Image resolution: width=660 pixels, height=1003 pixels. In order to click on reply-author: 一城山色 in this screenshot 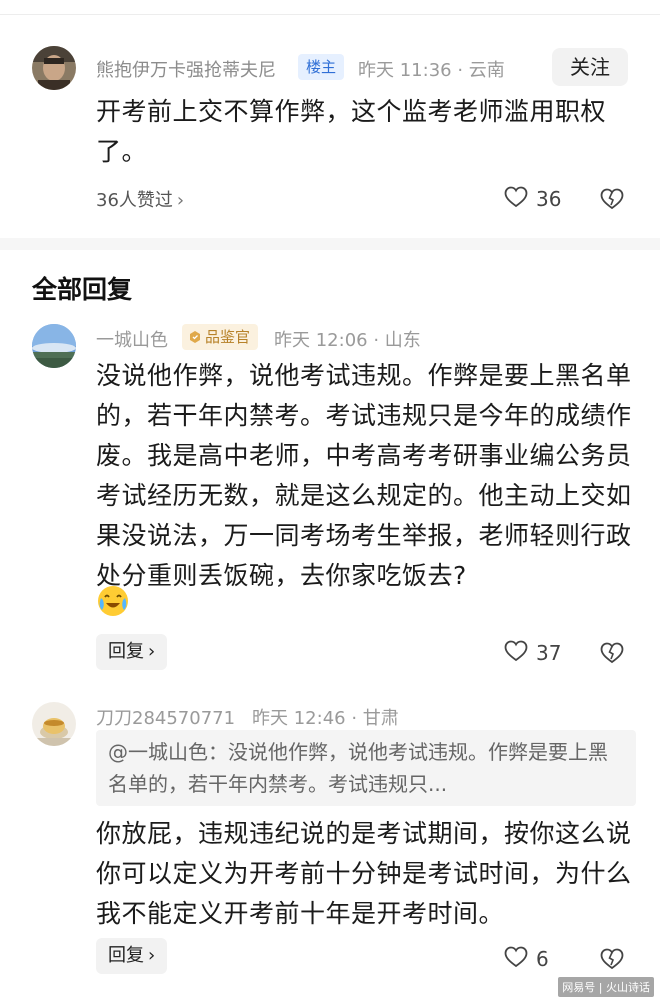, I will do `click(132, 339)`.